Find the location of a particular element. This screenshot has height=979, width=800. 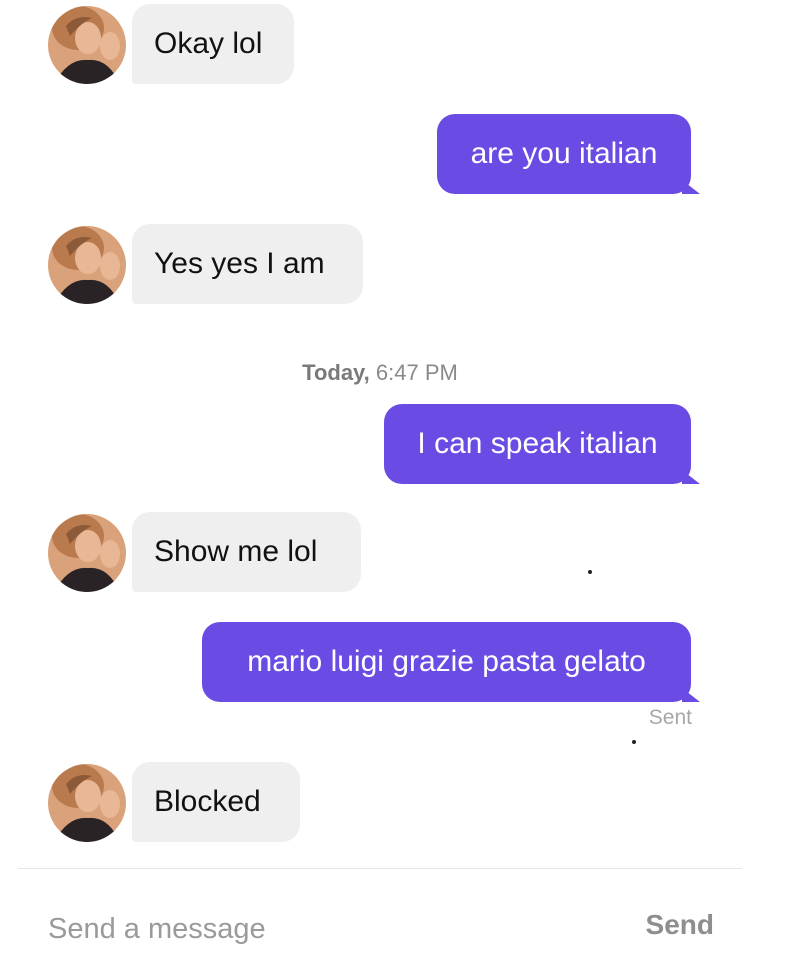

message-bubble-incoming: Blocked is located at coordinates (216, 802).